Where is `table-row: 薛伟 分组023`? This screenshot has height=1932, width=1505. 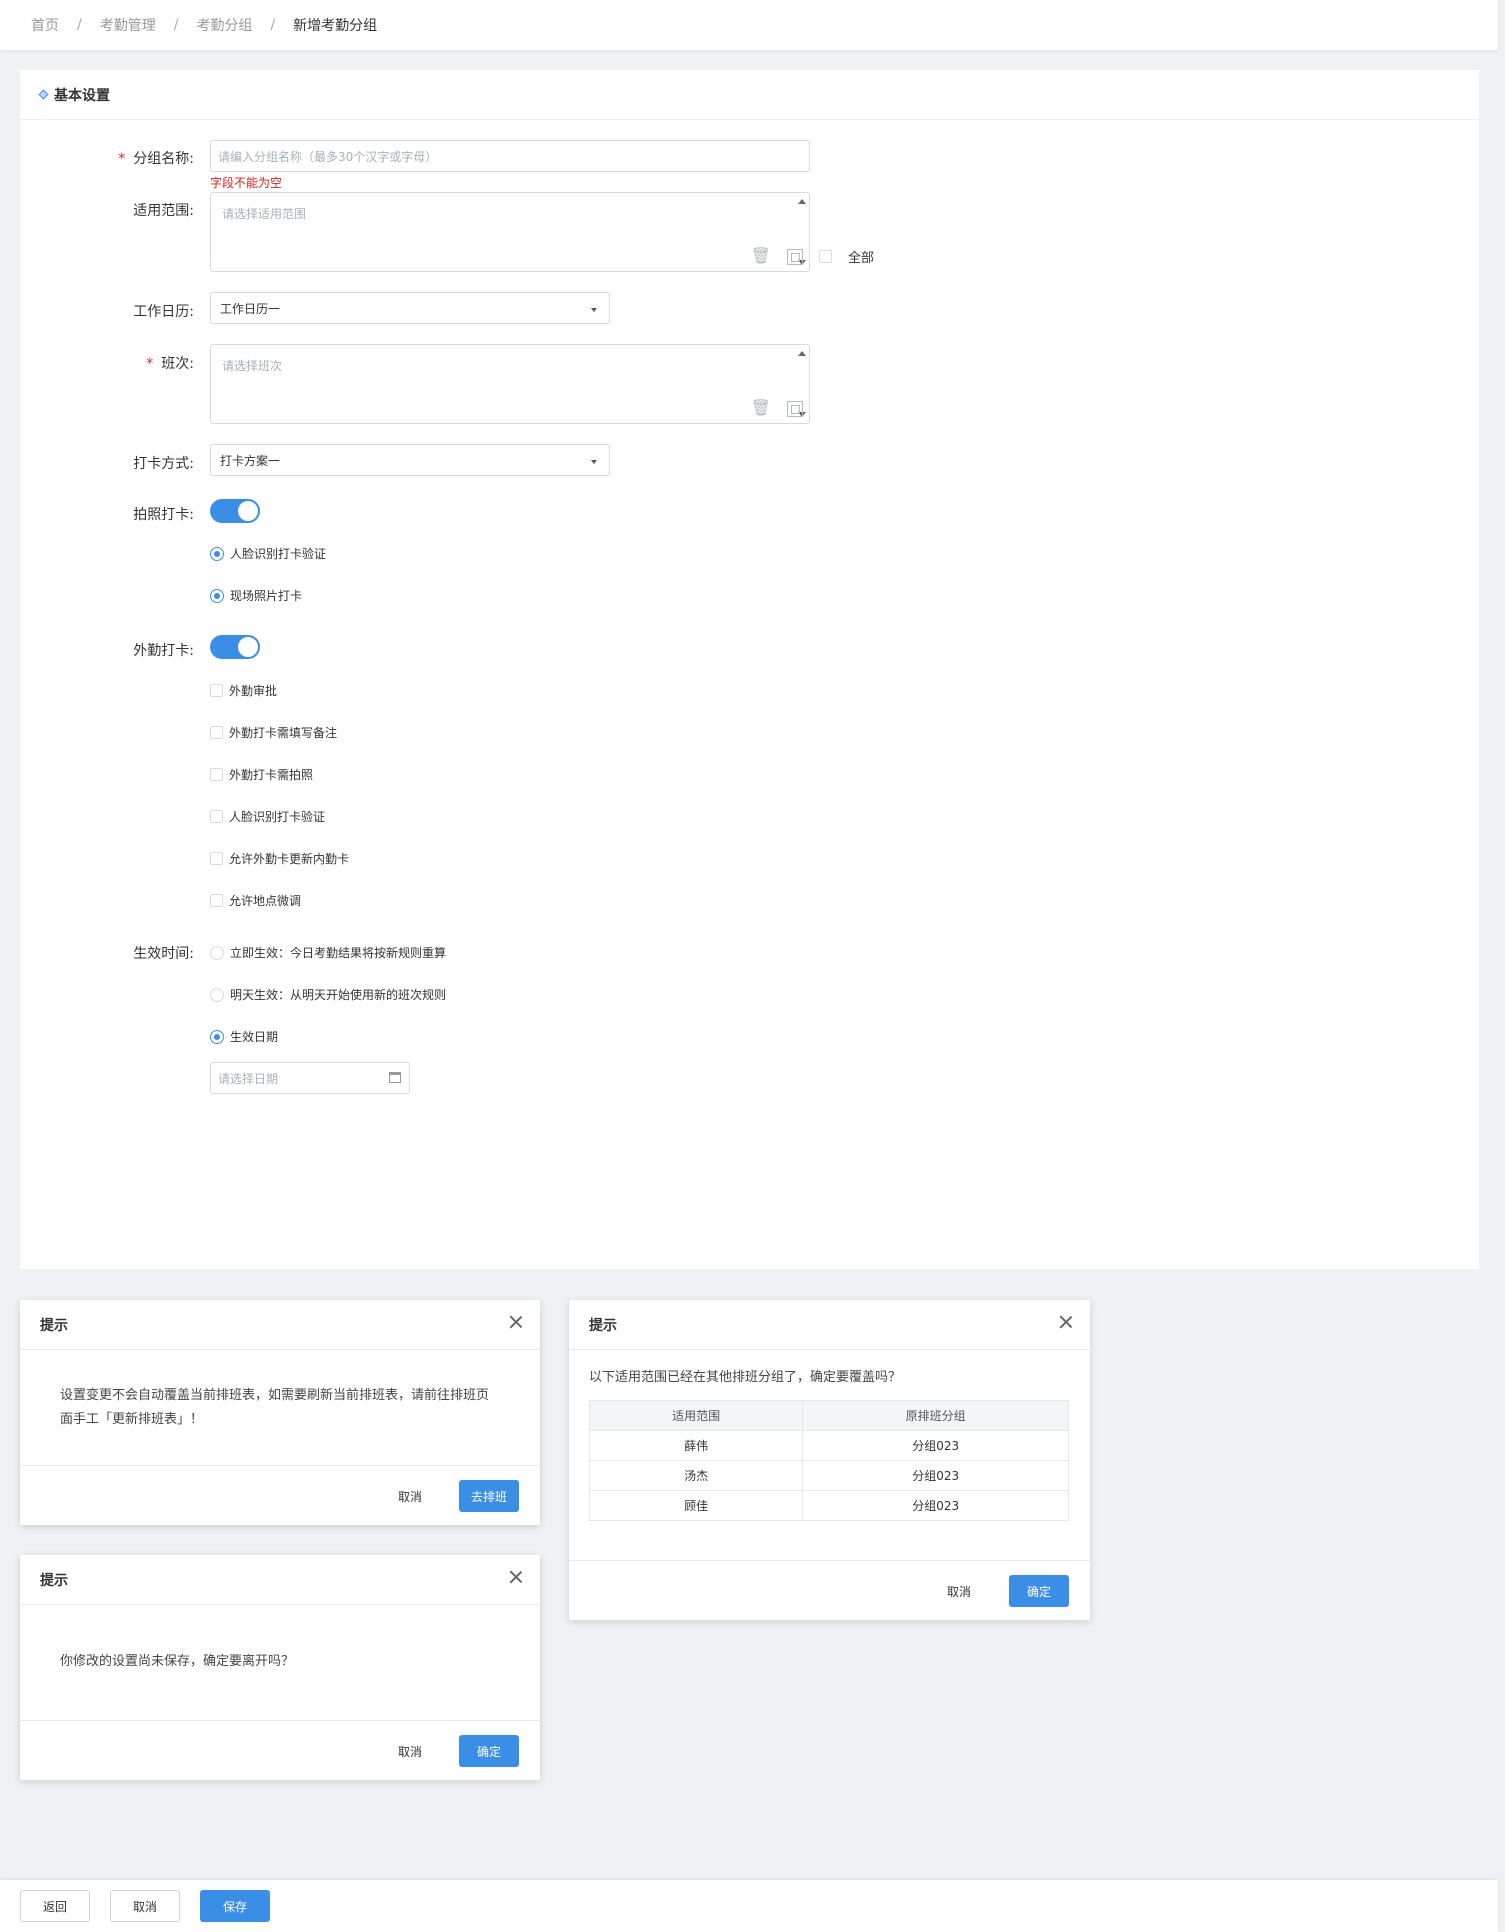
table-row: 薛伟 分组023 is located at coordinates (828, 1445).